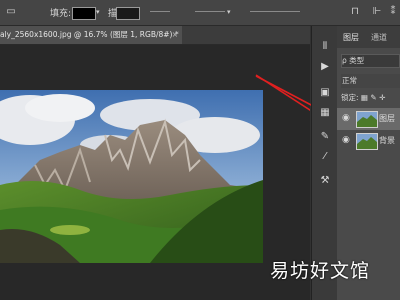 The image size is (400, 300). What do you see at coordinates (379, 37) in the screenshot?
I see `tab-channels: 通道` at bounding box center [379, 37].